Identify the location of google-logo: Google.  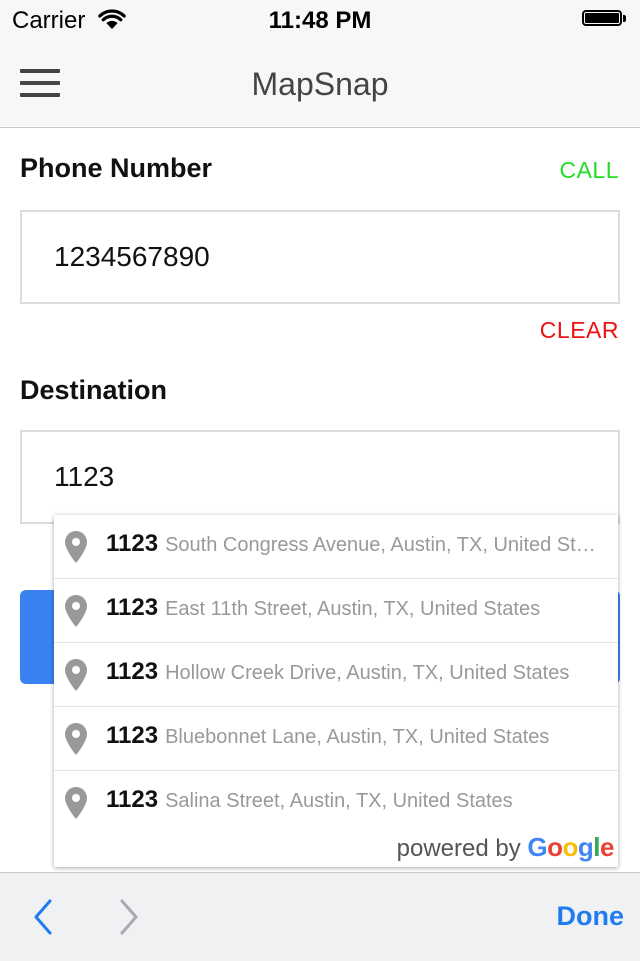
(570, 847).